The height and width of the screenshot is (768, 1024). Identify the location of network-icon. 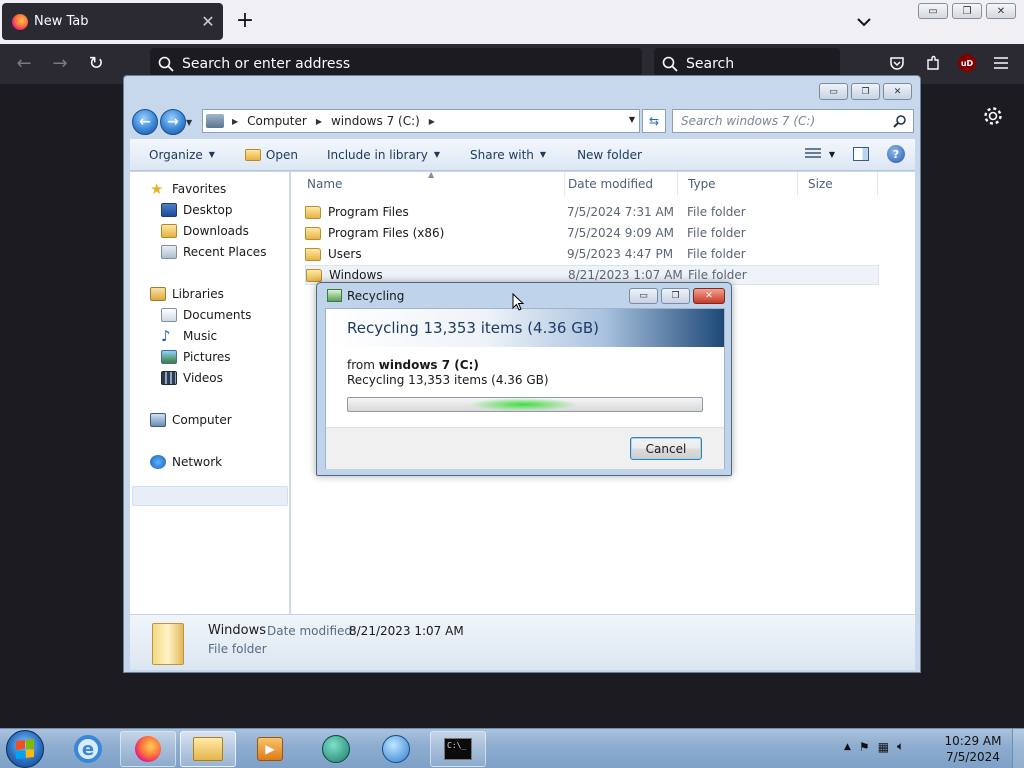
(158, 462).